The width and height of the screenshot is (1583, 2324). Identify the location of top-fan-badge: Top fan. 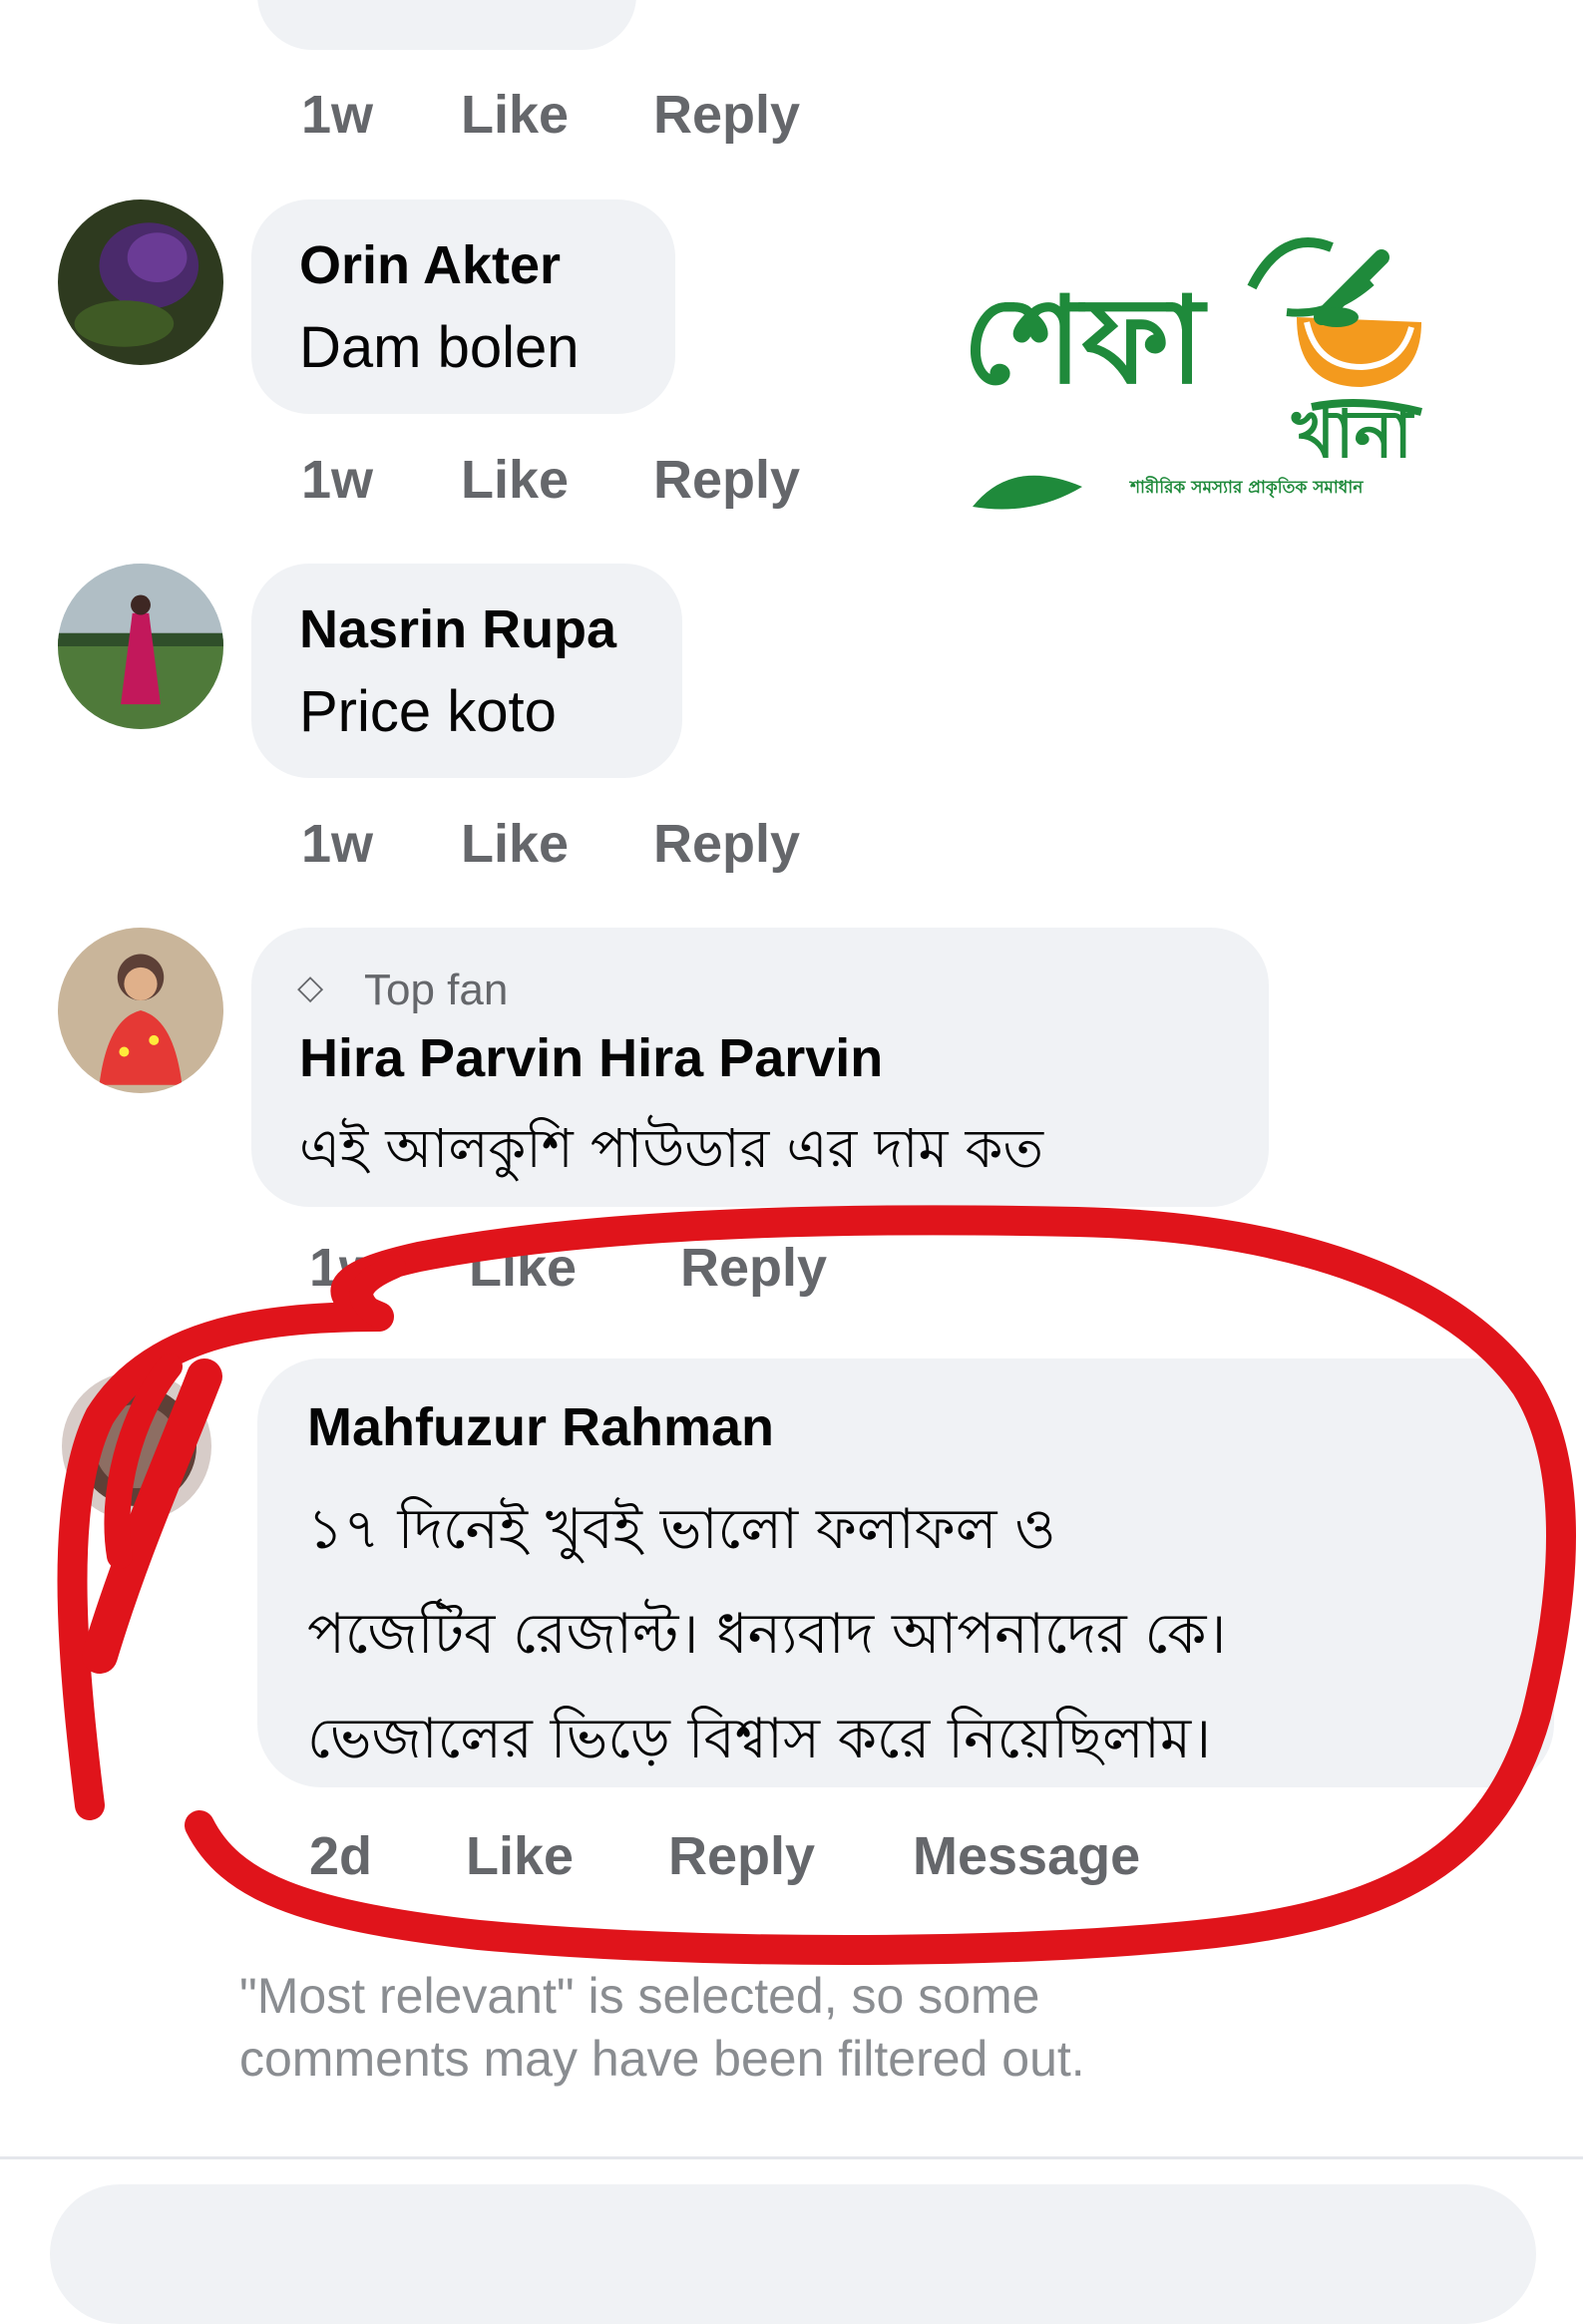
(436, 990).